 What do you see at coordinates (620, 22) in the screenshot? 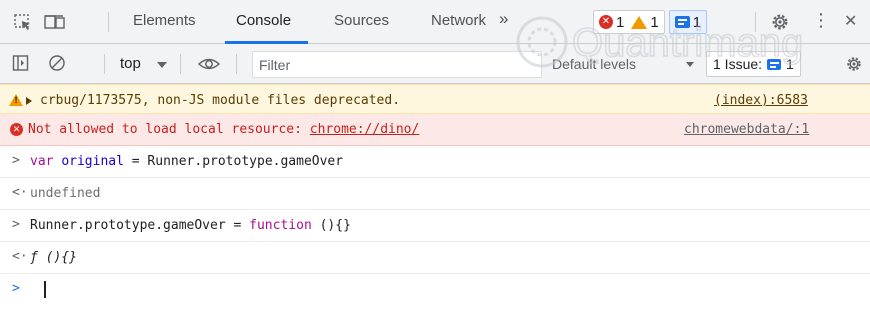
I see `error-count: 1` at bounding box center [620, 22].